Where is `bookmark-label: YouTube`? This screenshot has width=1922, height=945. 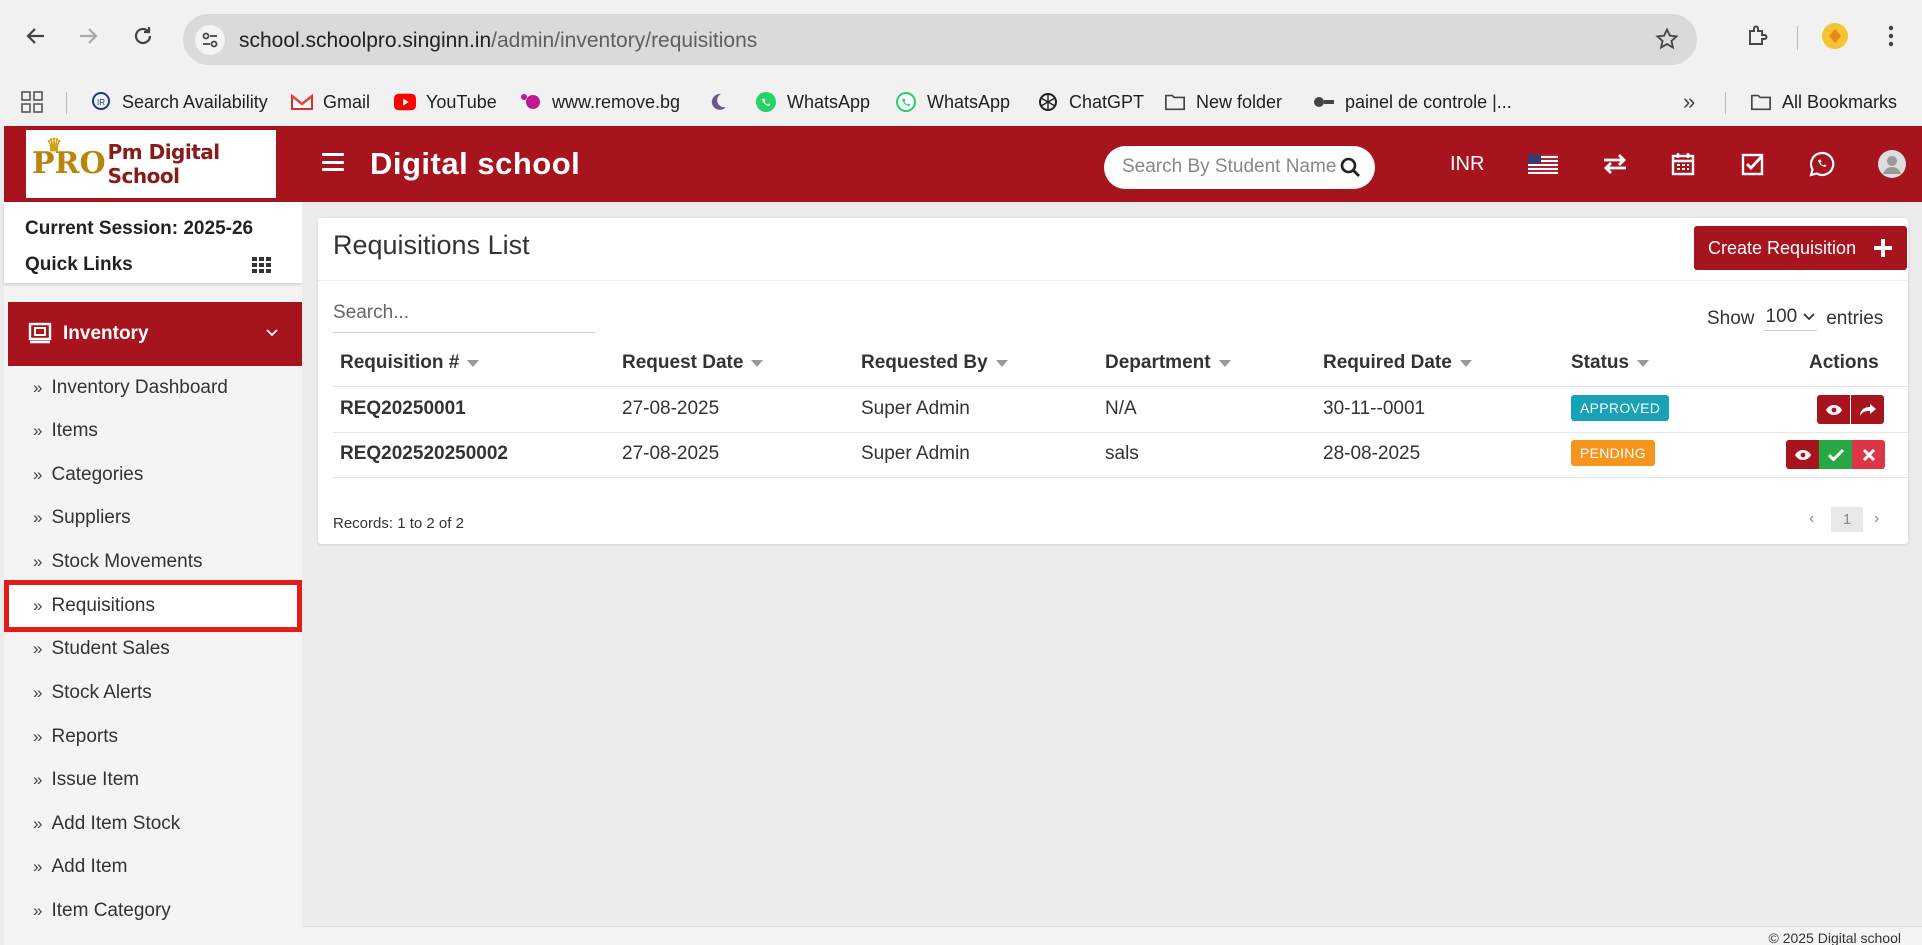 bookmark-label: YouTube is located at coordinates (461, 101).